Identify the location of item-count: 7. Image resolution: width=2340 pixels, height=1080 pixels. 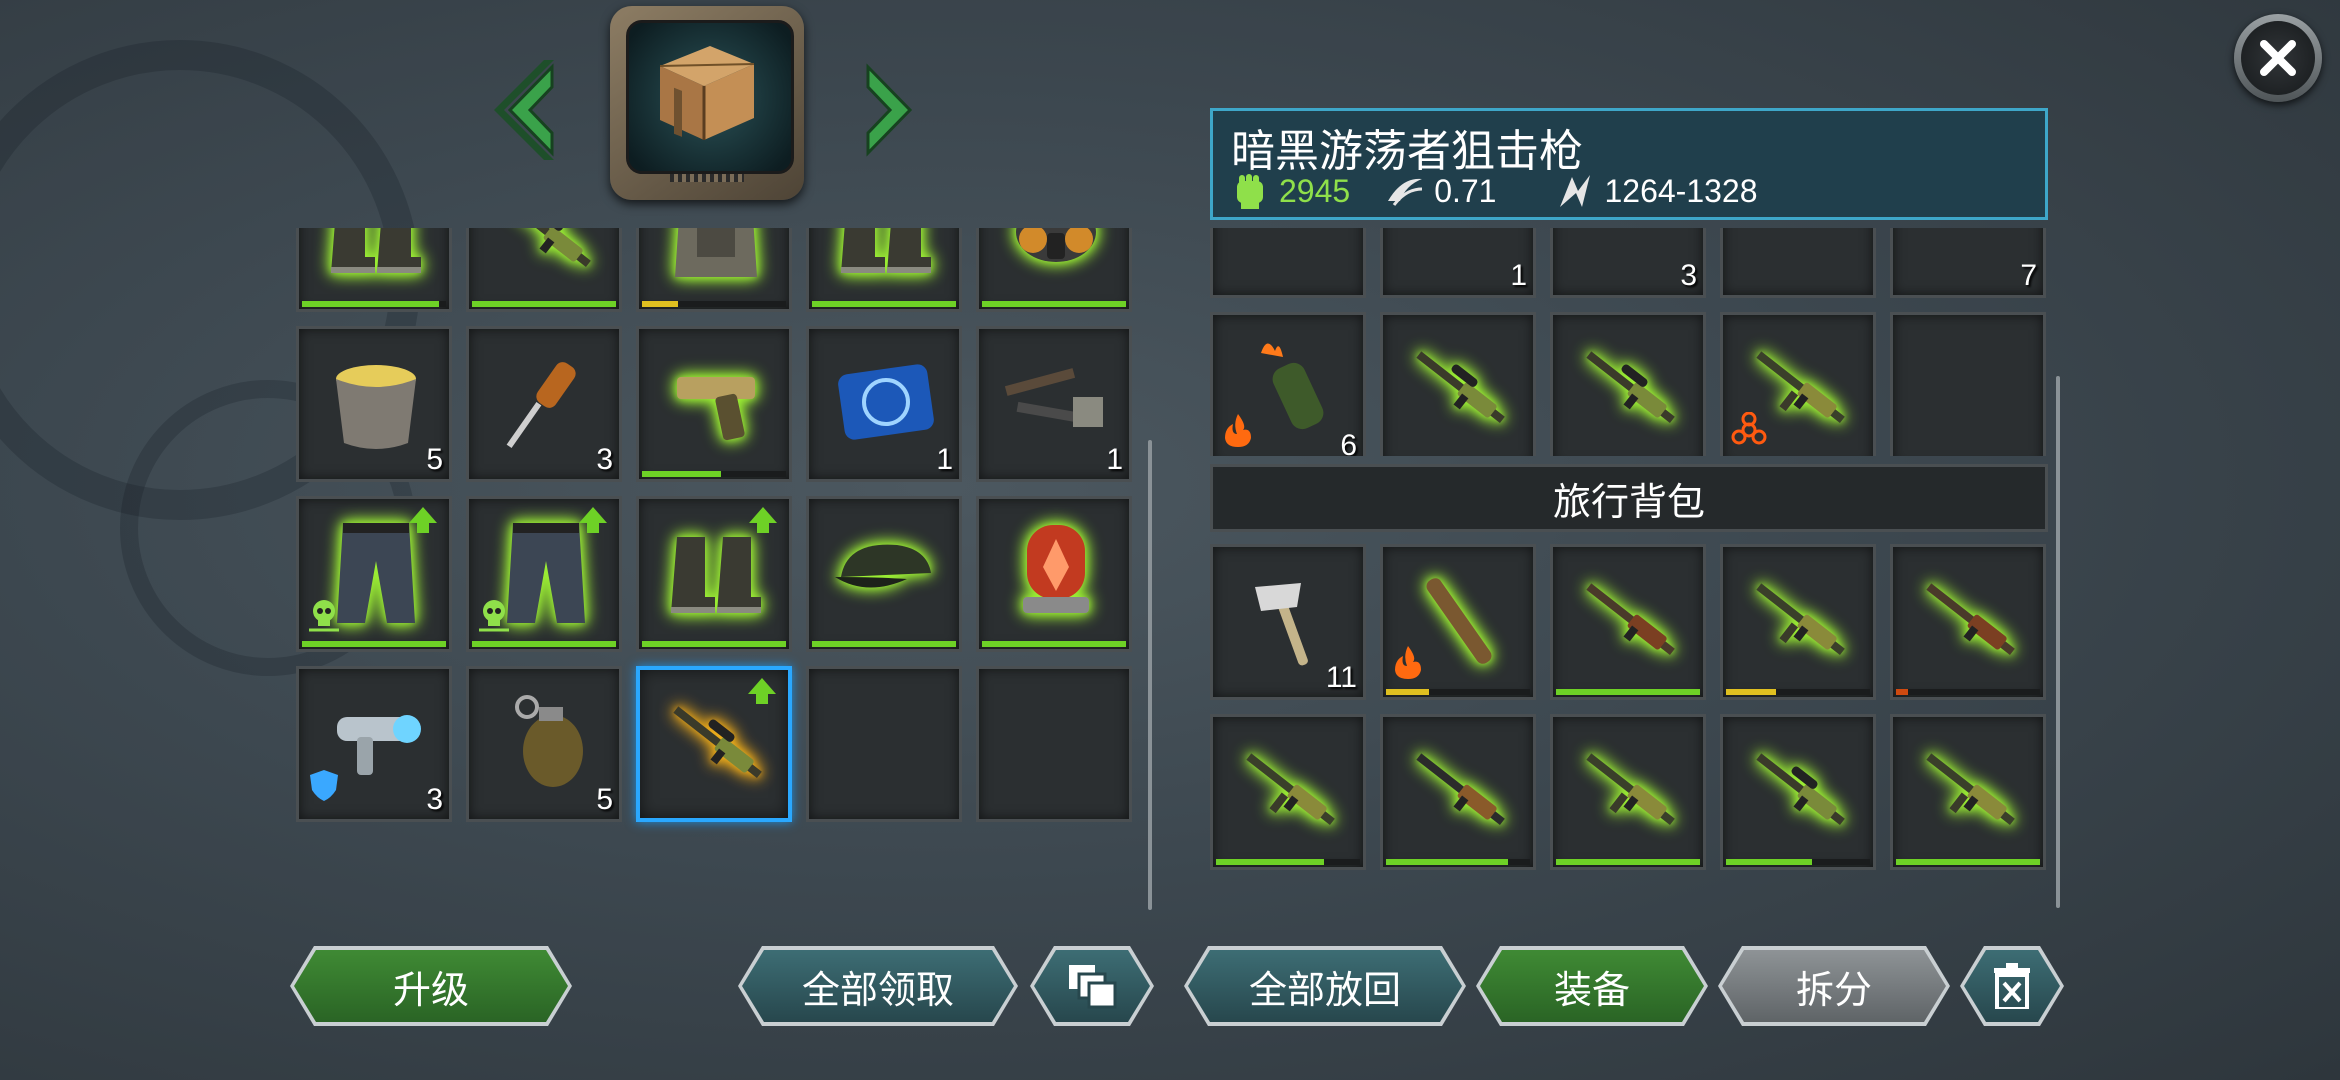
(2028, 275).